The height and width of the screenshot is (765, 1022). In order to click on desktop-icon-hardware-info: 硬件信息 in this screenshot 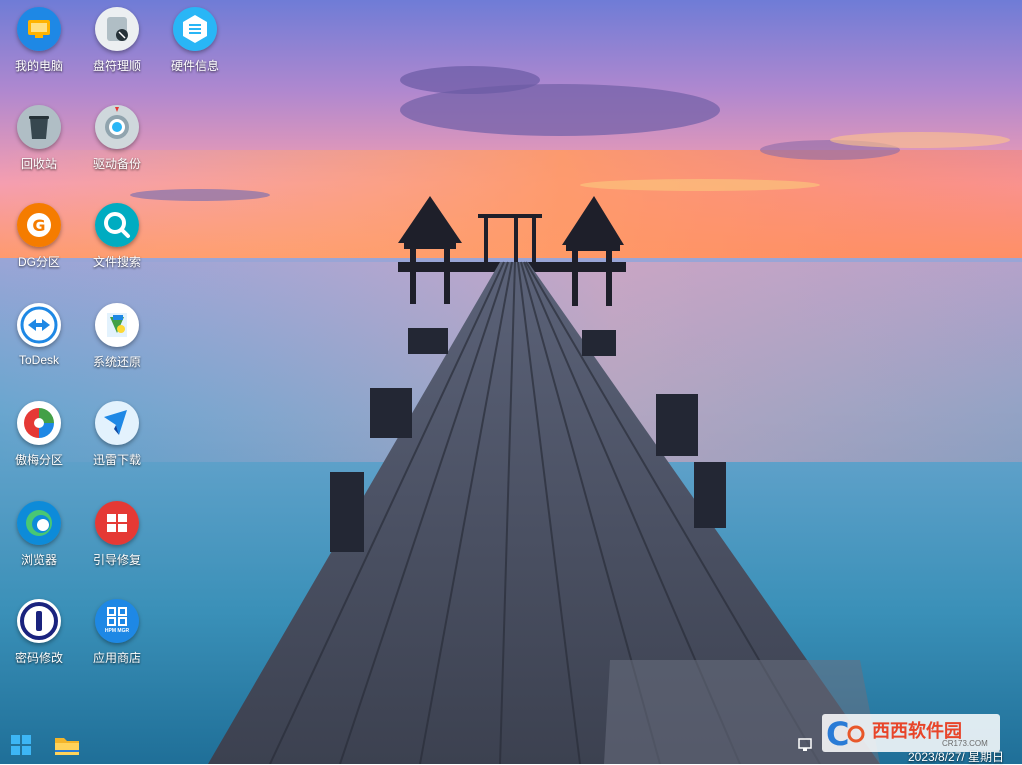, I will do `click(195, 43)`.